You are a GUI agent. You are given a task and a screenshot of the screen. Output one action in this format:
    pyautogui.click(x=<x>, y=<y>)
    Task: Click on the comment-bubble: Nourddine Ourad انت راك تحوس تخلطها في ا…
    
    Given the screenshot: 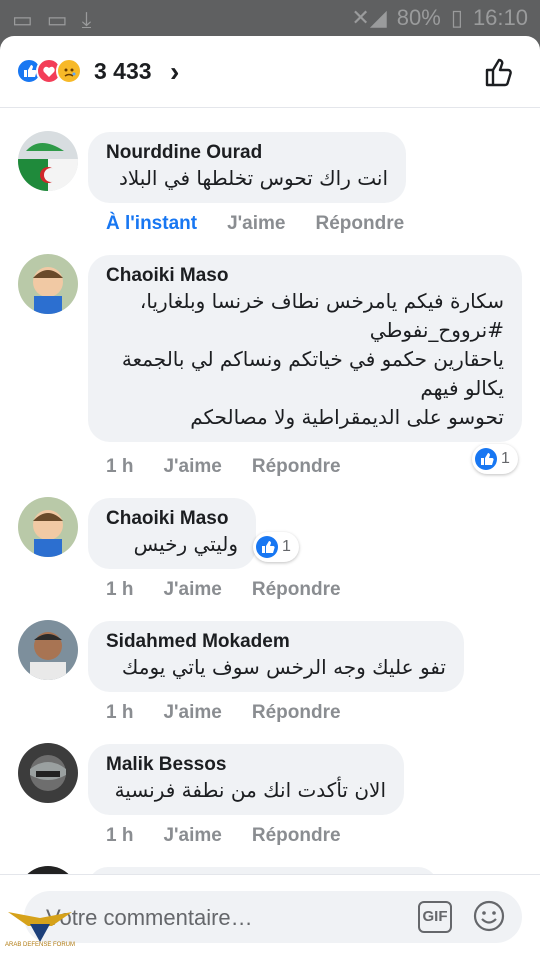 What is the action you would take?
    pyautogui.click(x=247, y=167)
    